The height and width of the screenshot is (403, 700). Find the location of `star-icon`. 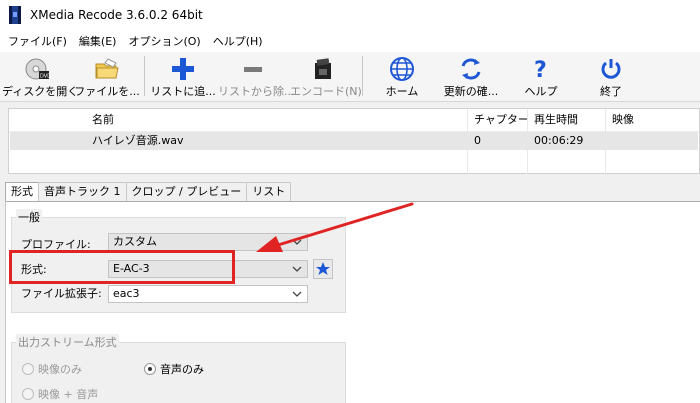

star-icon is located at coordinates (323, 268).